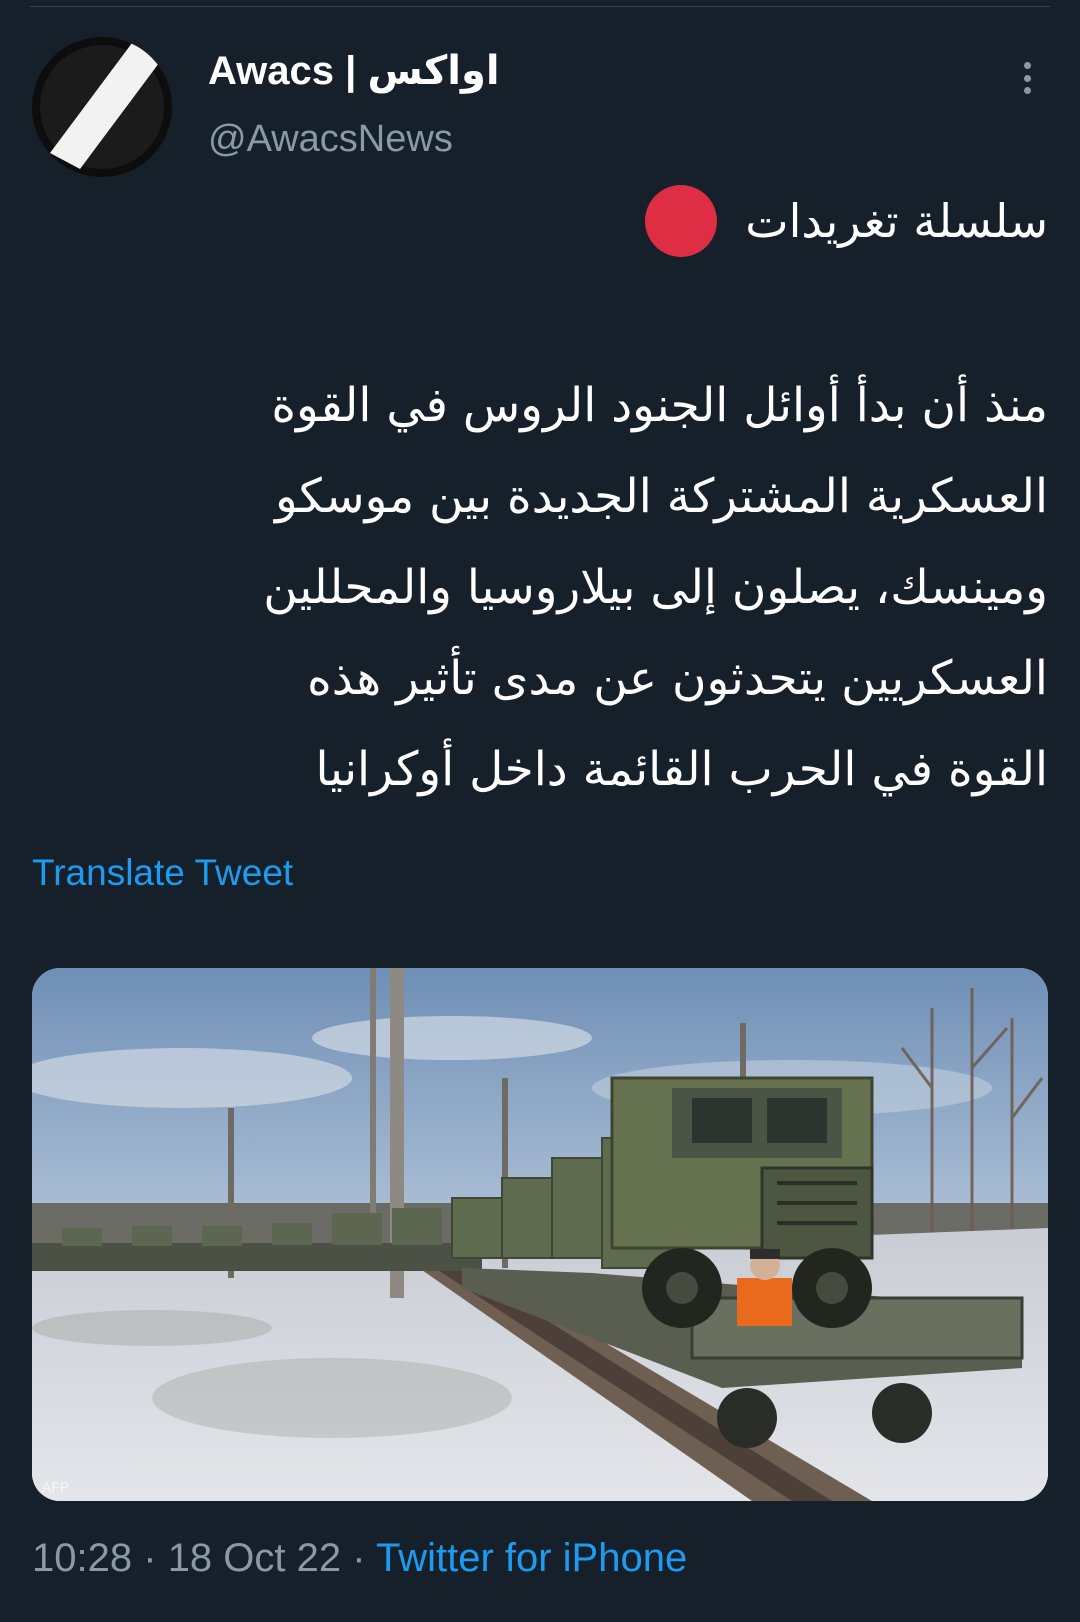  I want to click on avatar, so click(102, 107).